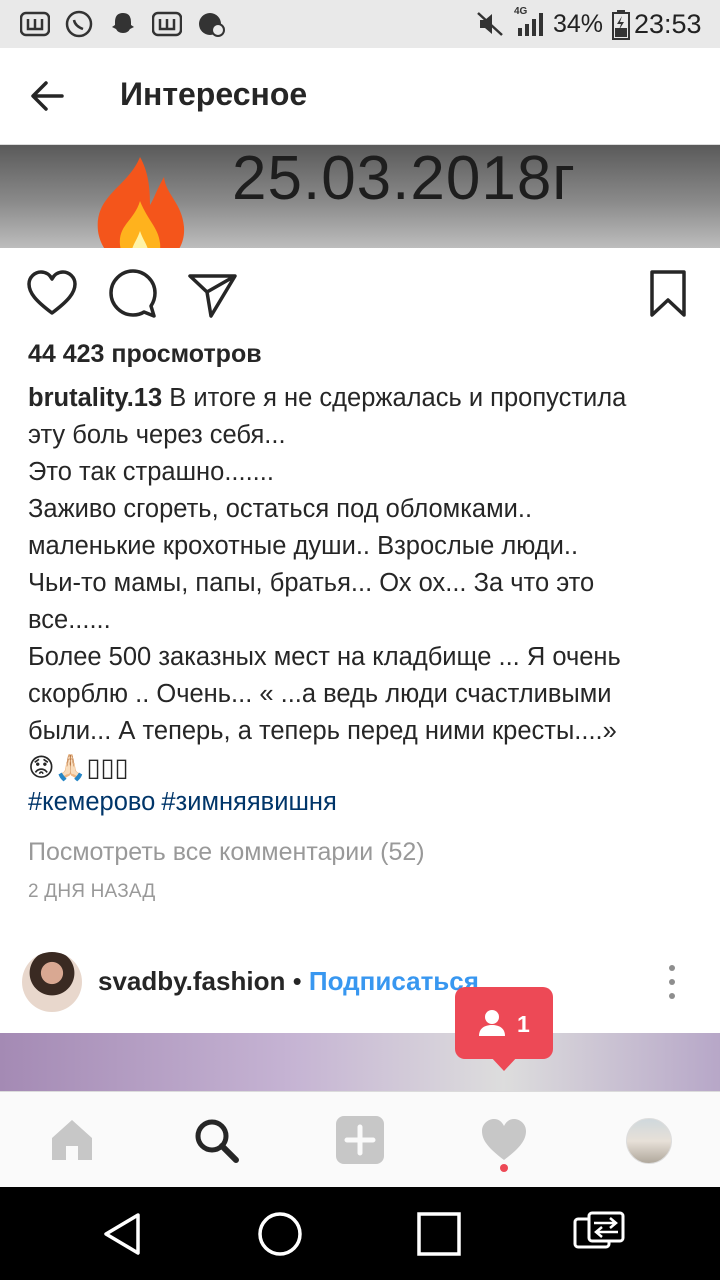  I want to click on nav-back-icon, so click(123, 1234).